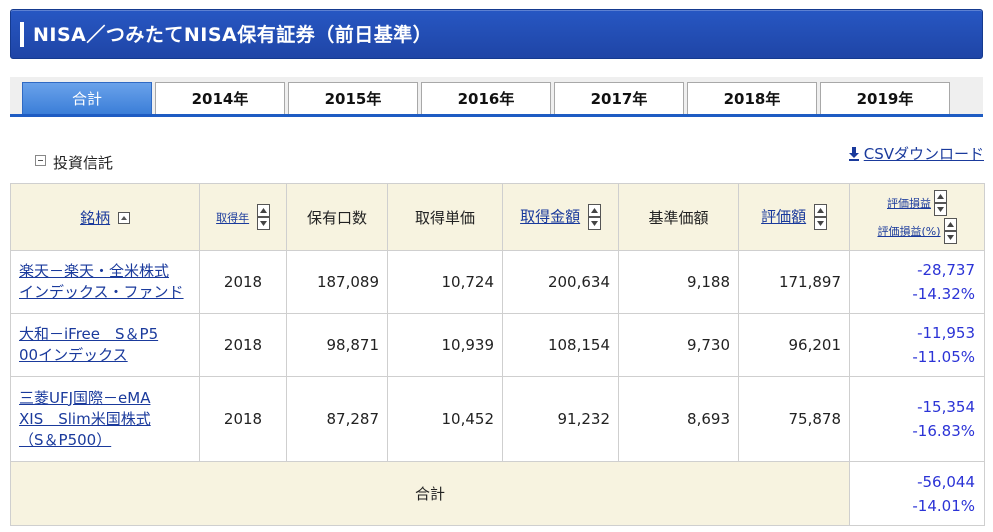  I want to click on page-title-bar: NISA／つみたてNISA保有証券（前日基準）, so click(496, 34).